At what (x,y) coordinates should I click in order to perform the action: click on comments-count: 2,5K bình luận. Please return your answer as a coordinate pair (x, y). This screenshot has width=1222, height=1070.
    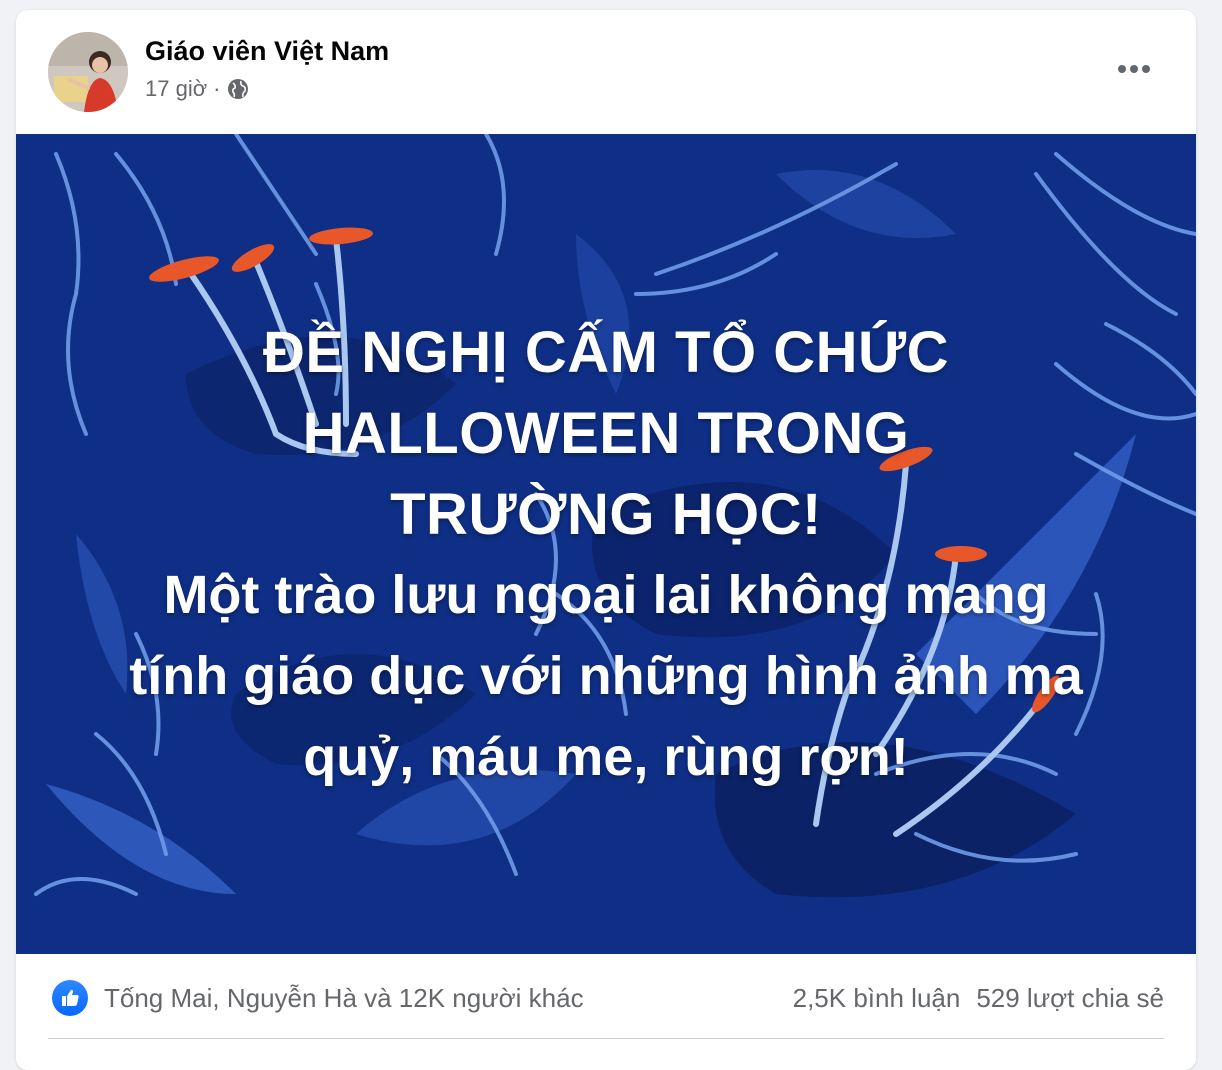
    Looking at the image, I should click on (877, 998).